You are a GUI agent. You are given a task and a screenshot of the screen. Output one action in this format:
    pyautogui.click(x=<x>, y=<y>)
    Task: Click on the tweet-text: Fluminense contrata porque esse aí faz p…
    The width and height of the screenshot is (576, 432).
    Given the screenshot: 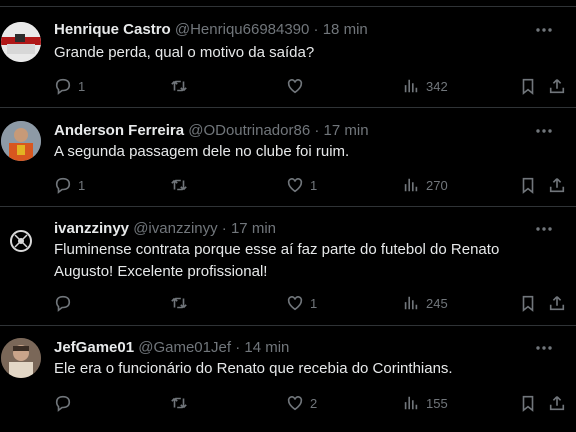 What is the action you would take?
    pyautogui.click(x=277, y=260)
    